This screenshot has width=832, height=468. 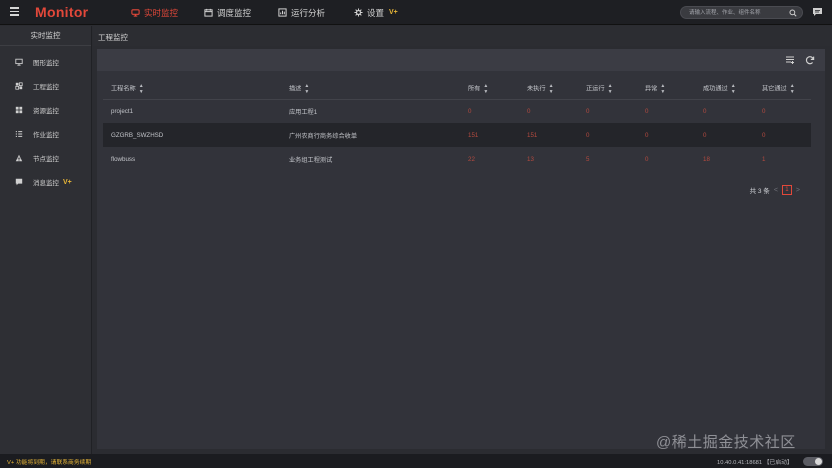 What do you see at coordinates (818, 461) in the screenshot?
I see `toggle-knob` at bounding box center [818, 461].